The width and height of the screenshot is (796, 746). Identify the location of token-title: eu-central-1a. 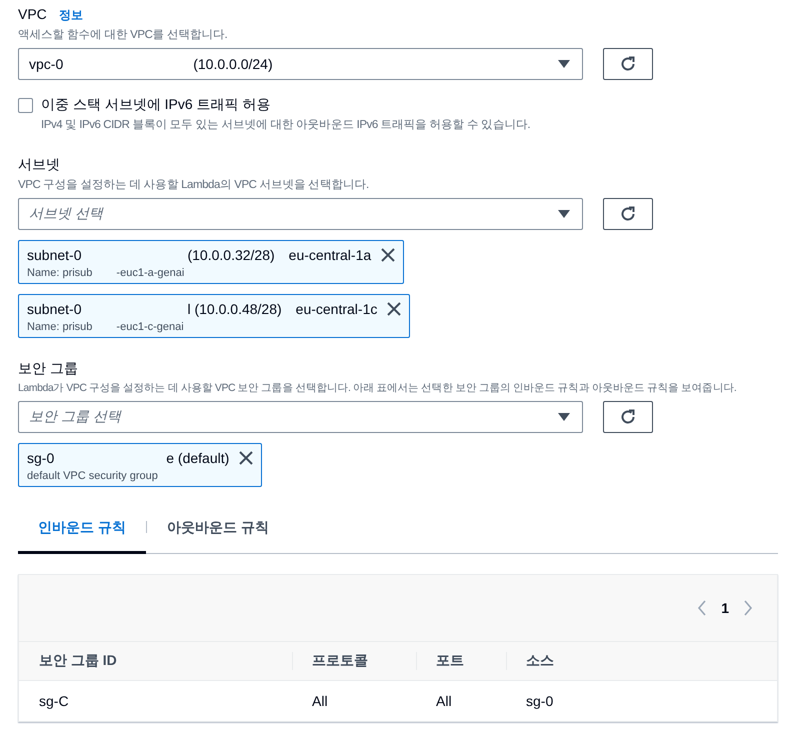
(330, 255).